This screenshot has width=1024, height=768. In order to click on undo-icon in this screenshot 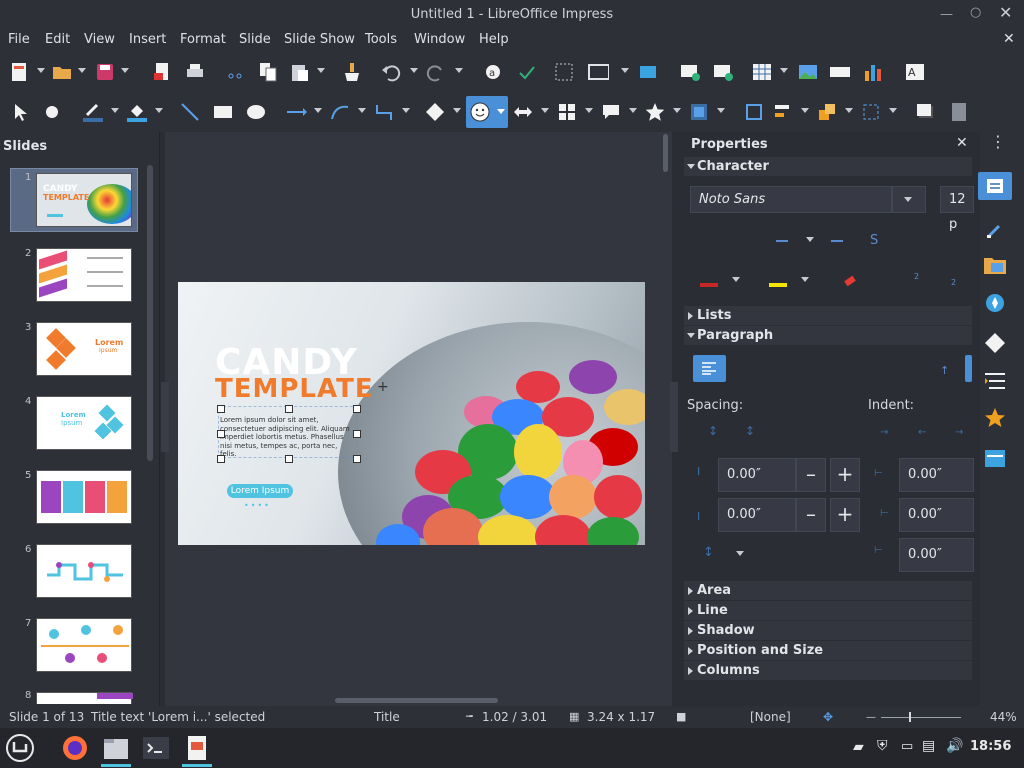, I will do `click(391, 72)`.